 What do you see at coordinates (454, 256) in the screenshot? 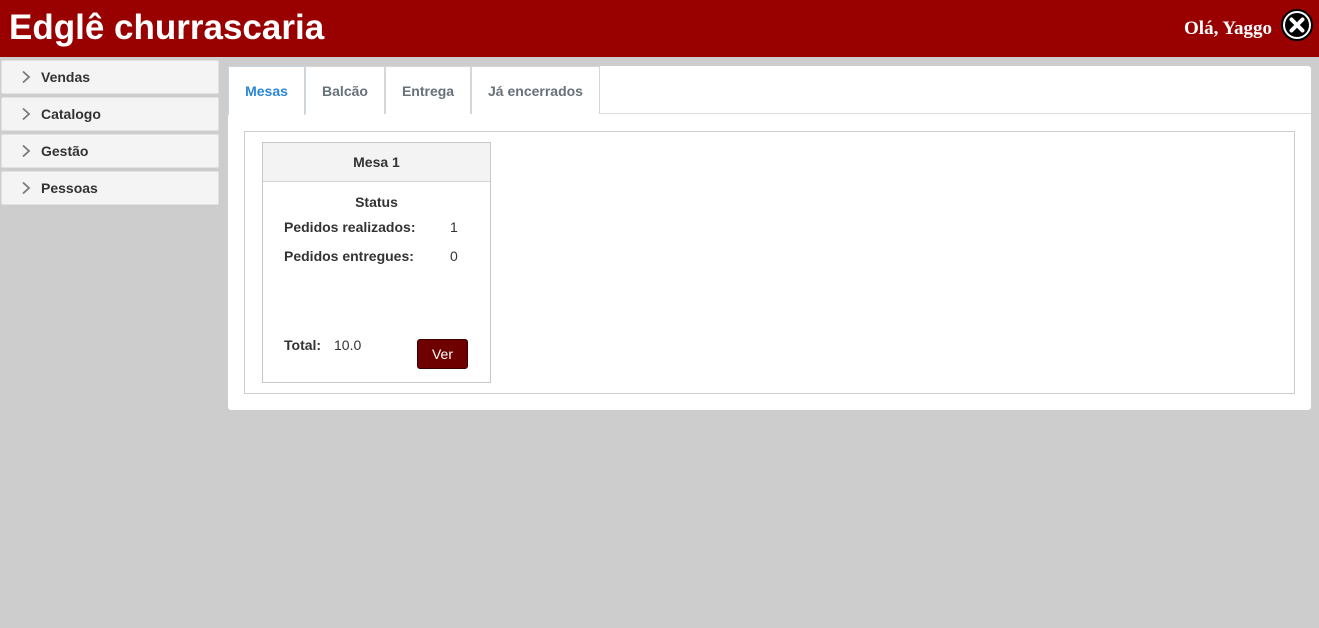
I see `pedidos-entregues-value: 0` at bounding box center [454, 256].